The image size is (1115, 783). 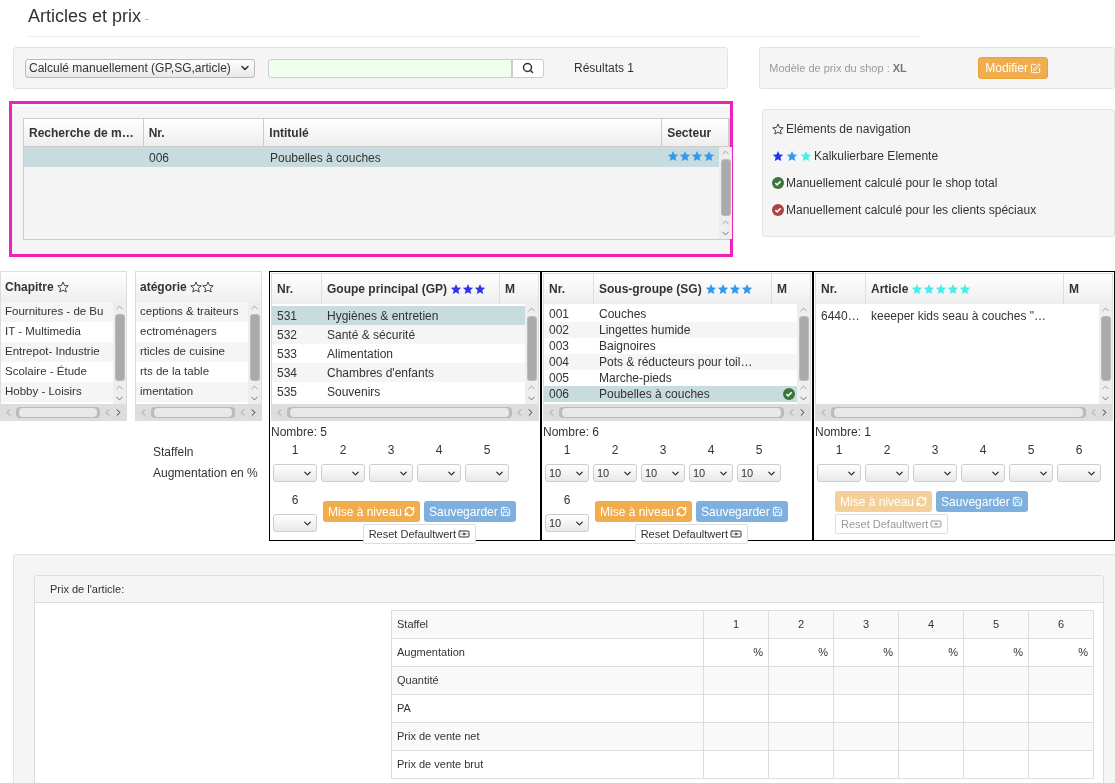 I want to click on staffel-number: 4, so click(x=439, y=450).